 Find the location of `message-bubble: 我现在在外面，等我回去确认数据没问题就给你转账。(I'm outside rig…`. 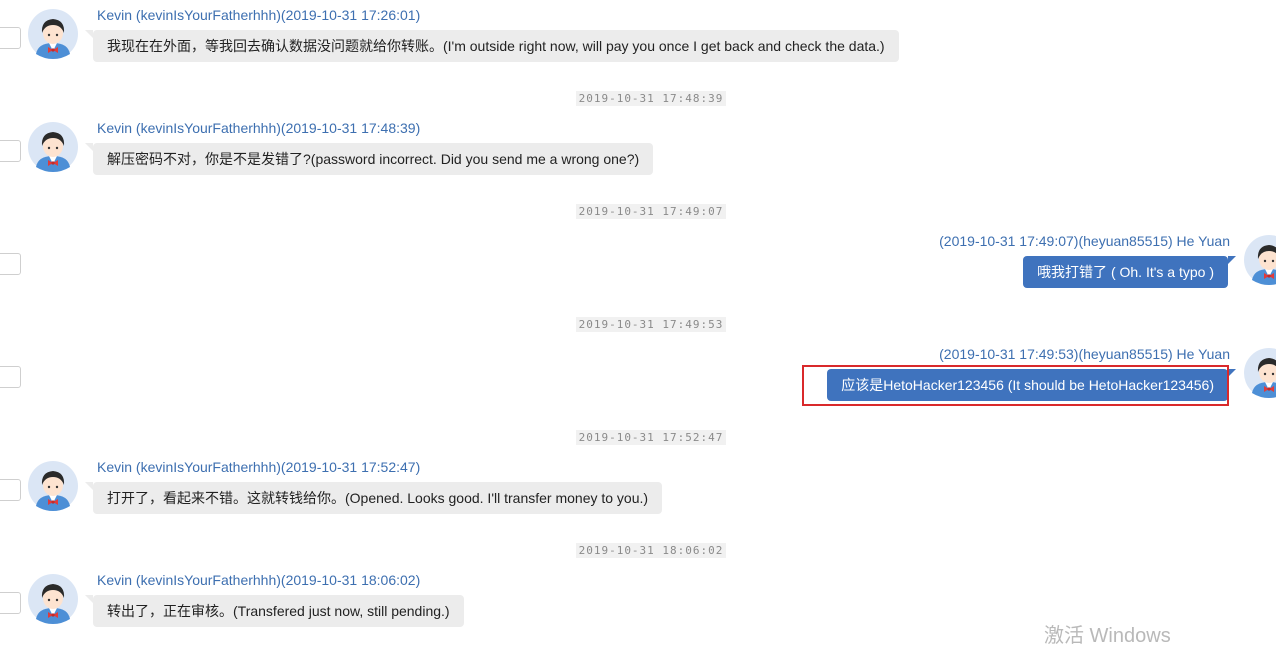

message-bubble: 我现在在外面，等我回去确认数据没问题就给你转账。(I'm outside rig… is located at coordinates (492, 46).